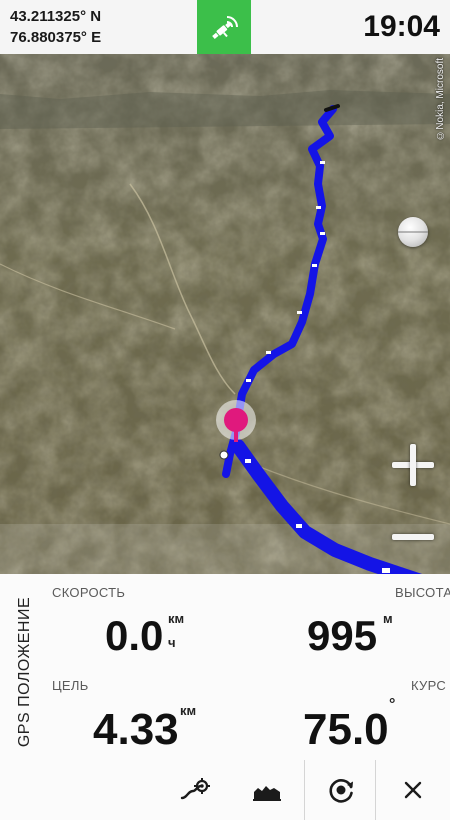  Describe the element at coordinates (440, 99) in the screenshot. I see `map-copyright: ©Nokia, Microsoft` at that location.